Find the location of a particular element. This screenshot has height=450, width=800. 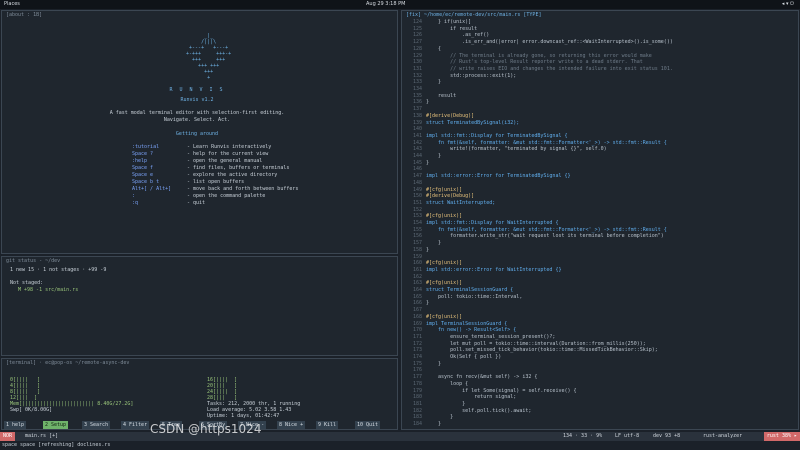

command-line: space space [refreshing] doclines.rs is located at coordinates (56, 445).